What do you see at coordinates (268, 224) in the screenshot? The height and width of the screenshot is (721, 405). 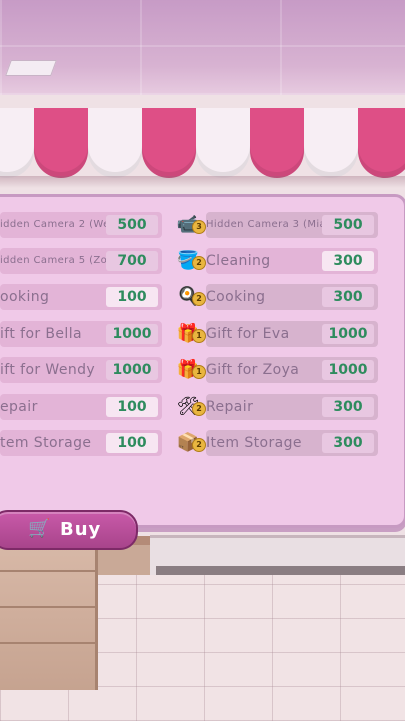 I see `item-label: Hidden Camera 3 (Mia)` at bounding box center [268, 224].